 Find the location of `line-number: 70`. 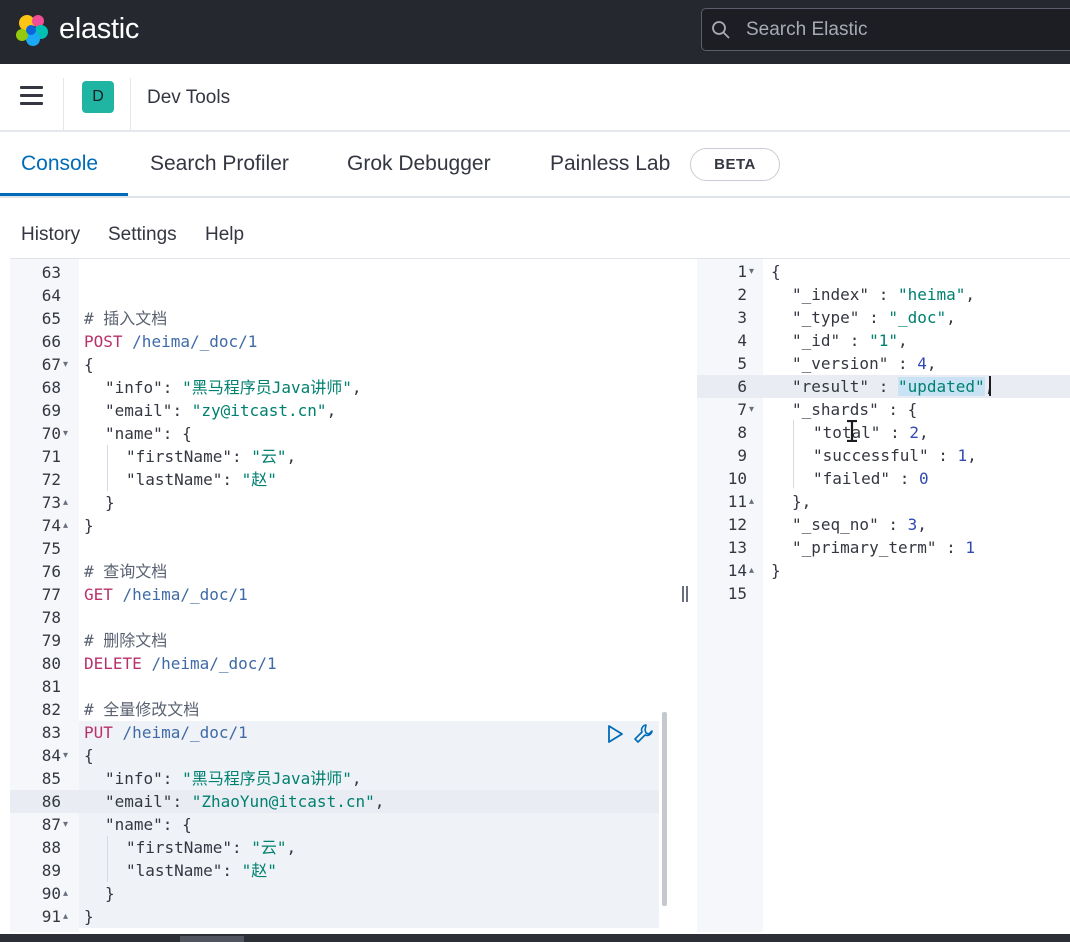

line-number: 70 is located at coordinates (51, 433).